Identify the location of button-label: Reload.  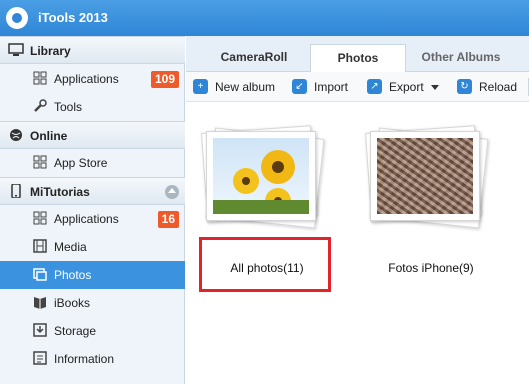
(498, 87).